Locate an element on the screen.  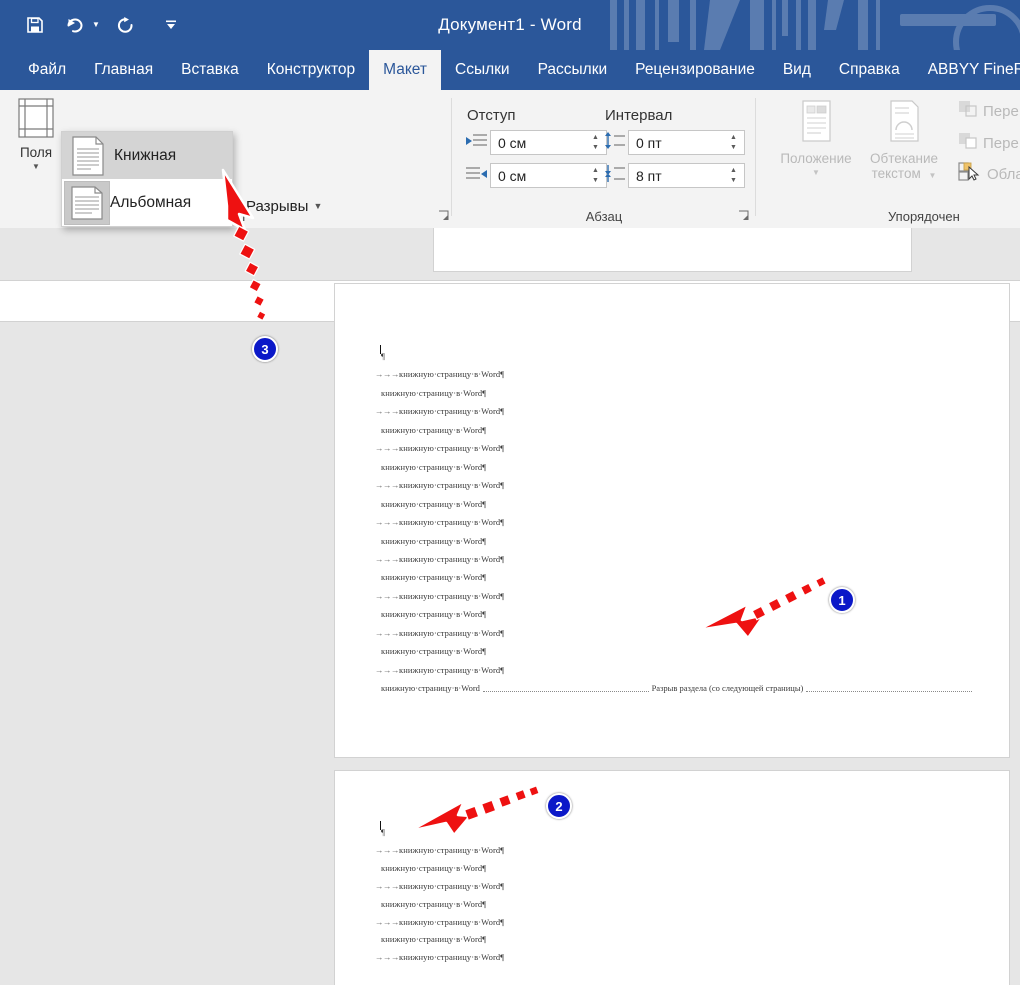
wrap-text-button: Обтекание текстом ▼ is located at coordinates (904, 138).